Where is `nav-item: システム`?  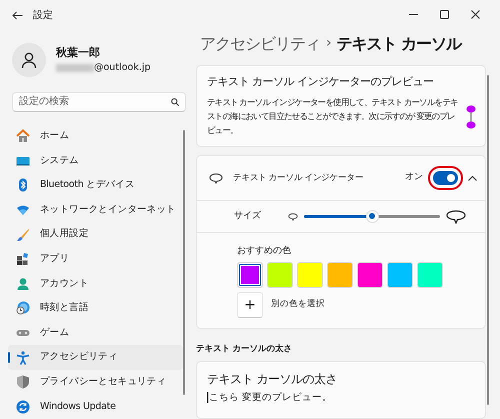
nav-item: システム is located at coordinates (95, 161).